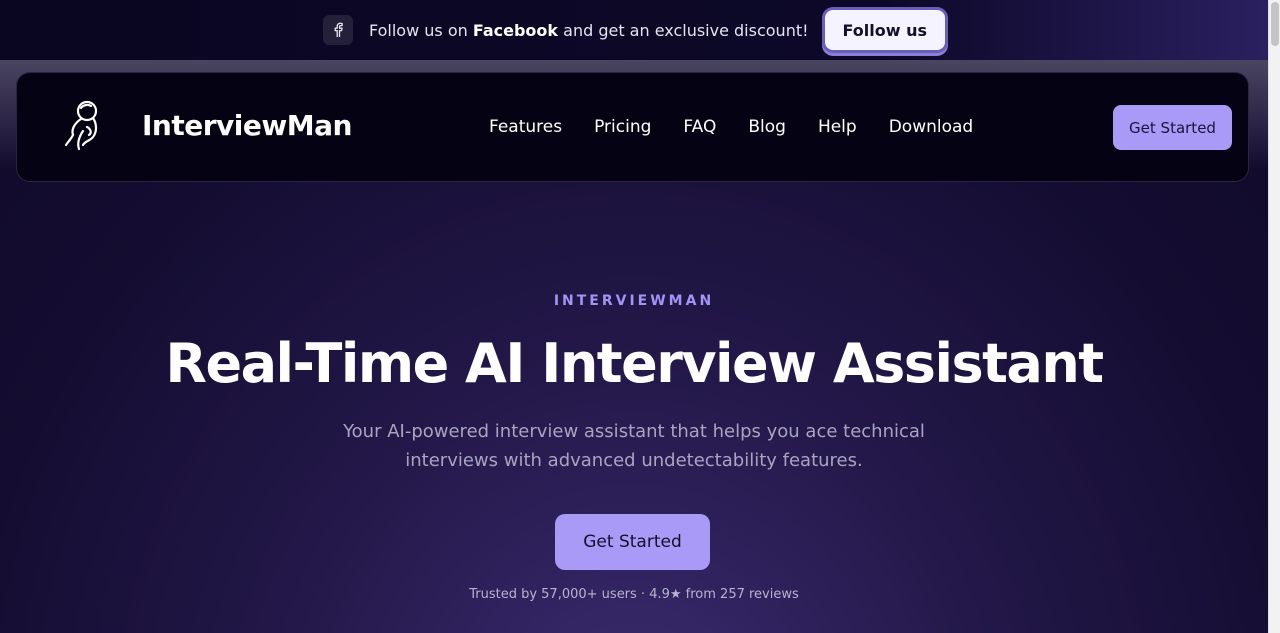 The height and width of the screenshot is (633, 1280). I want to click on nav-link-faq: FAQ, so click(699, 127).